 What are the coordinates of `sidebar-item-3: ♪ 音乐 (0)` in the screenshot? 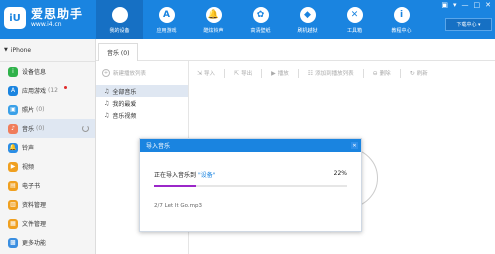 It's located at (47, 128).